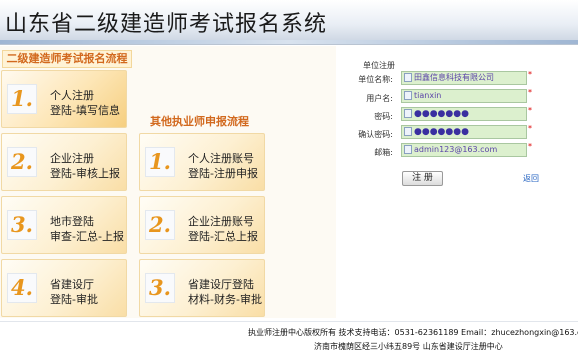 The height and width of the screenshot is (361, 578). I want to click on password-label: 密码:, so click(383, 116).